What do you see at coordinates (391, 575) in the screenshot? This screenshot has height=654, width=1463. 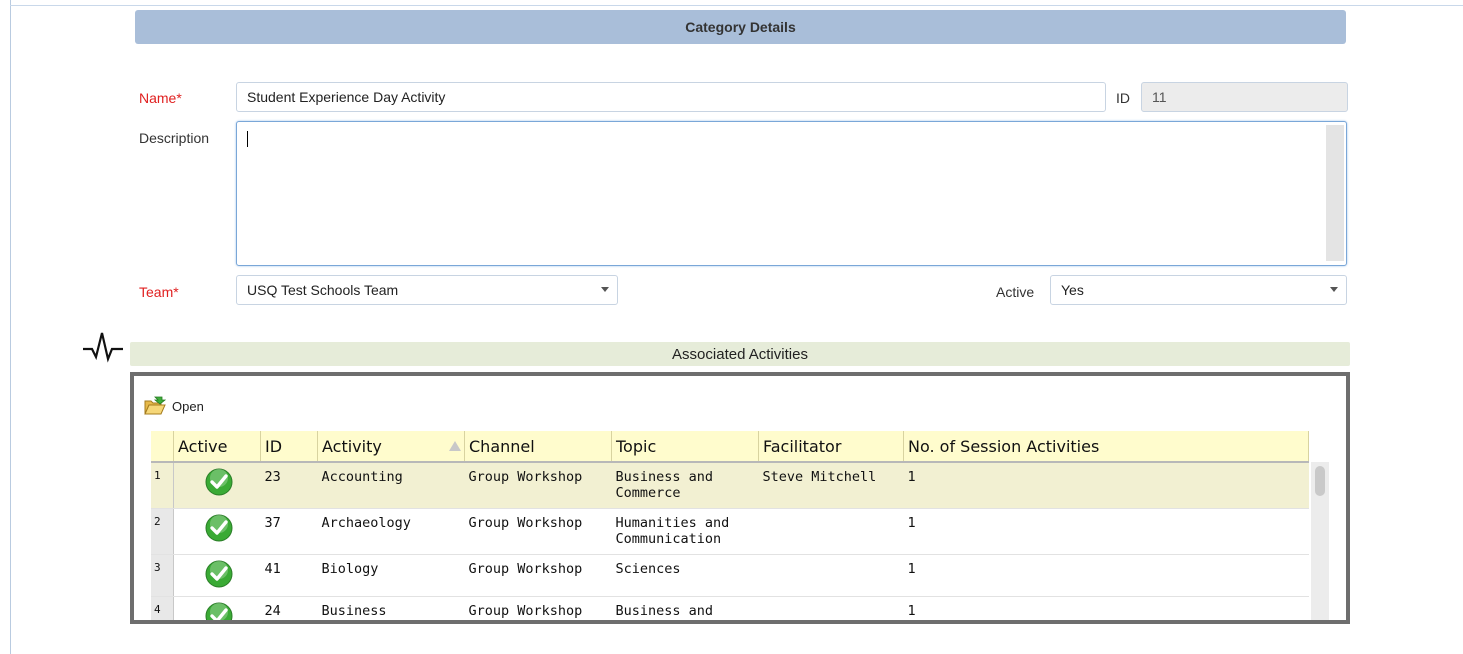 I see `activity-cell: Biology` at bounding box center [391, 575].